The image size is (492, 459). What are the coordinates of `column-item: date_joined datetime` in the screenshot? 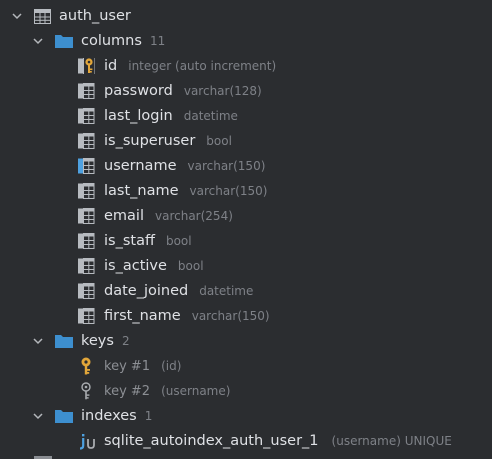 It's located at (246, 291).